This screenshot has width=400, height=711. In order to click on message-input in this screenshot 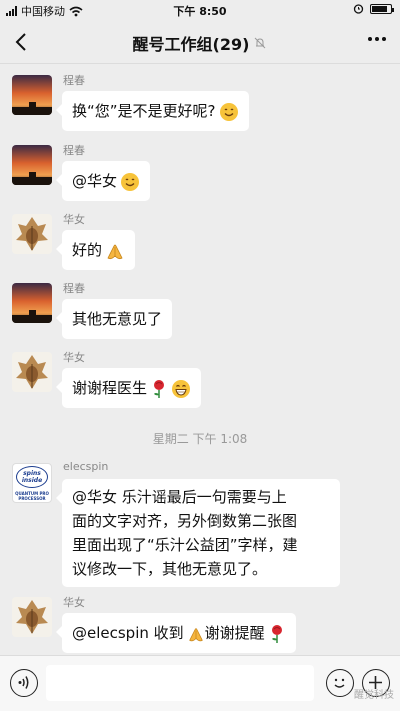, I will do `click(180, 683)`.